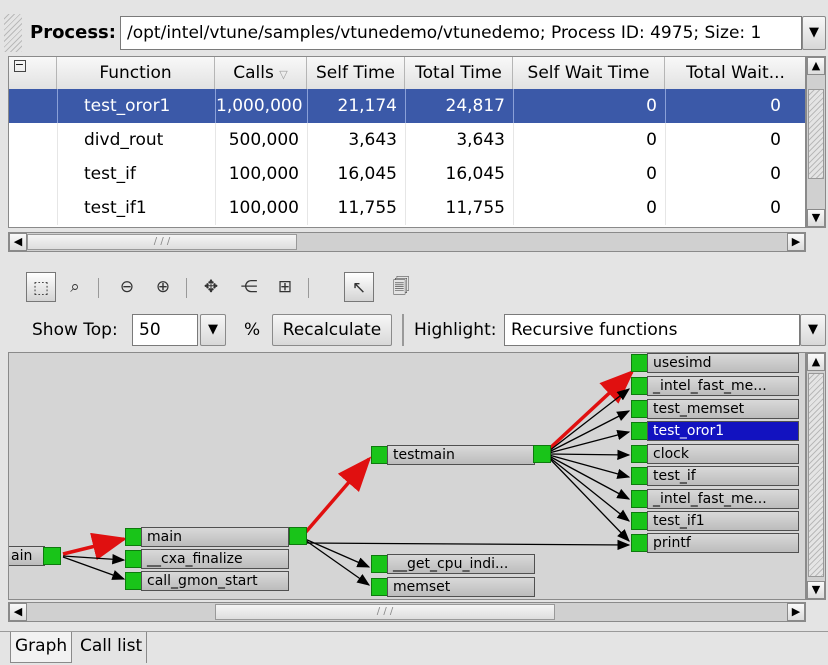 The height and width of the screenshot is (665, 828). What do you see at coordinates (41, 287) in the screenshot?
I see `select-rect-icon: ⬚` at bounding box center [41, 287].